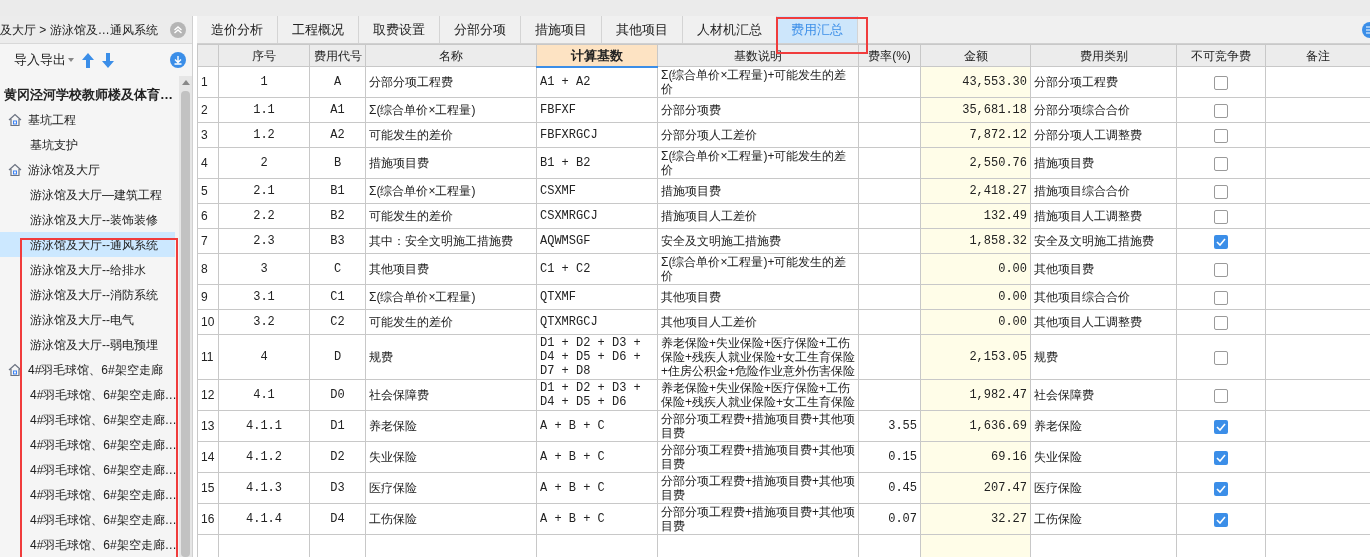 This screenshot has width=1370, height=557. I want to click on column-header: 费用代号, so click(337, 55).